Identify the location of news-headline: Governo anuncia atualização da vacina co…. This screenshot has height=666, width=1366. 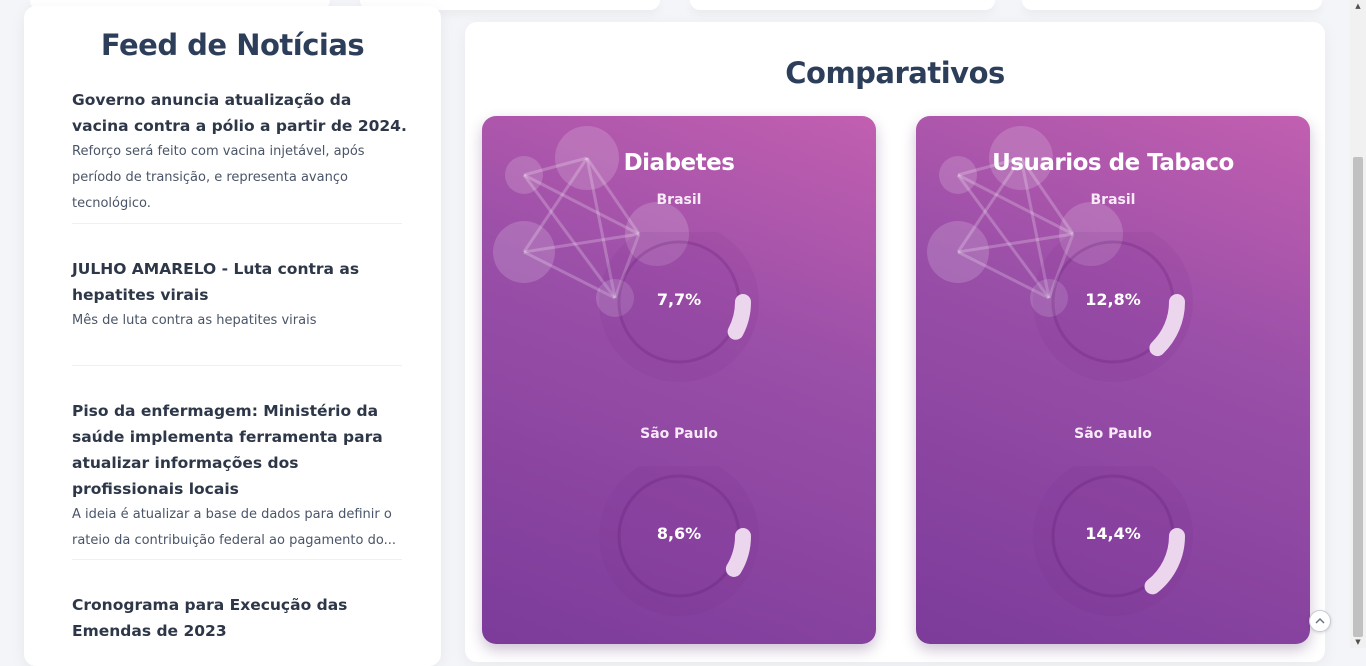
(242, 113).